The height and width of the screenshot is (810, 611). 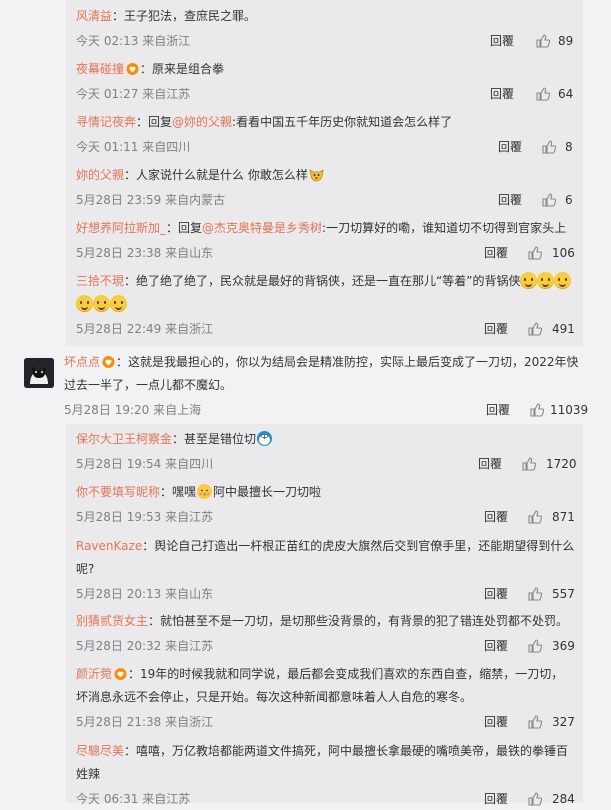 What do you see at coordinates (121, 228) in the screenshot?
I see `username-link: 好想养阿拉斯加_` at bounding box center [121, 228].